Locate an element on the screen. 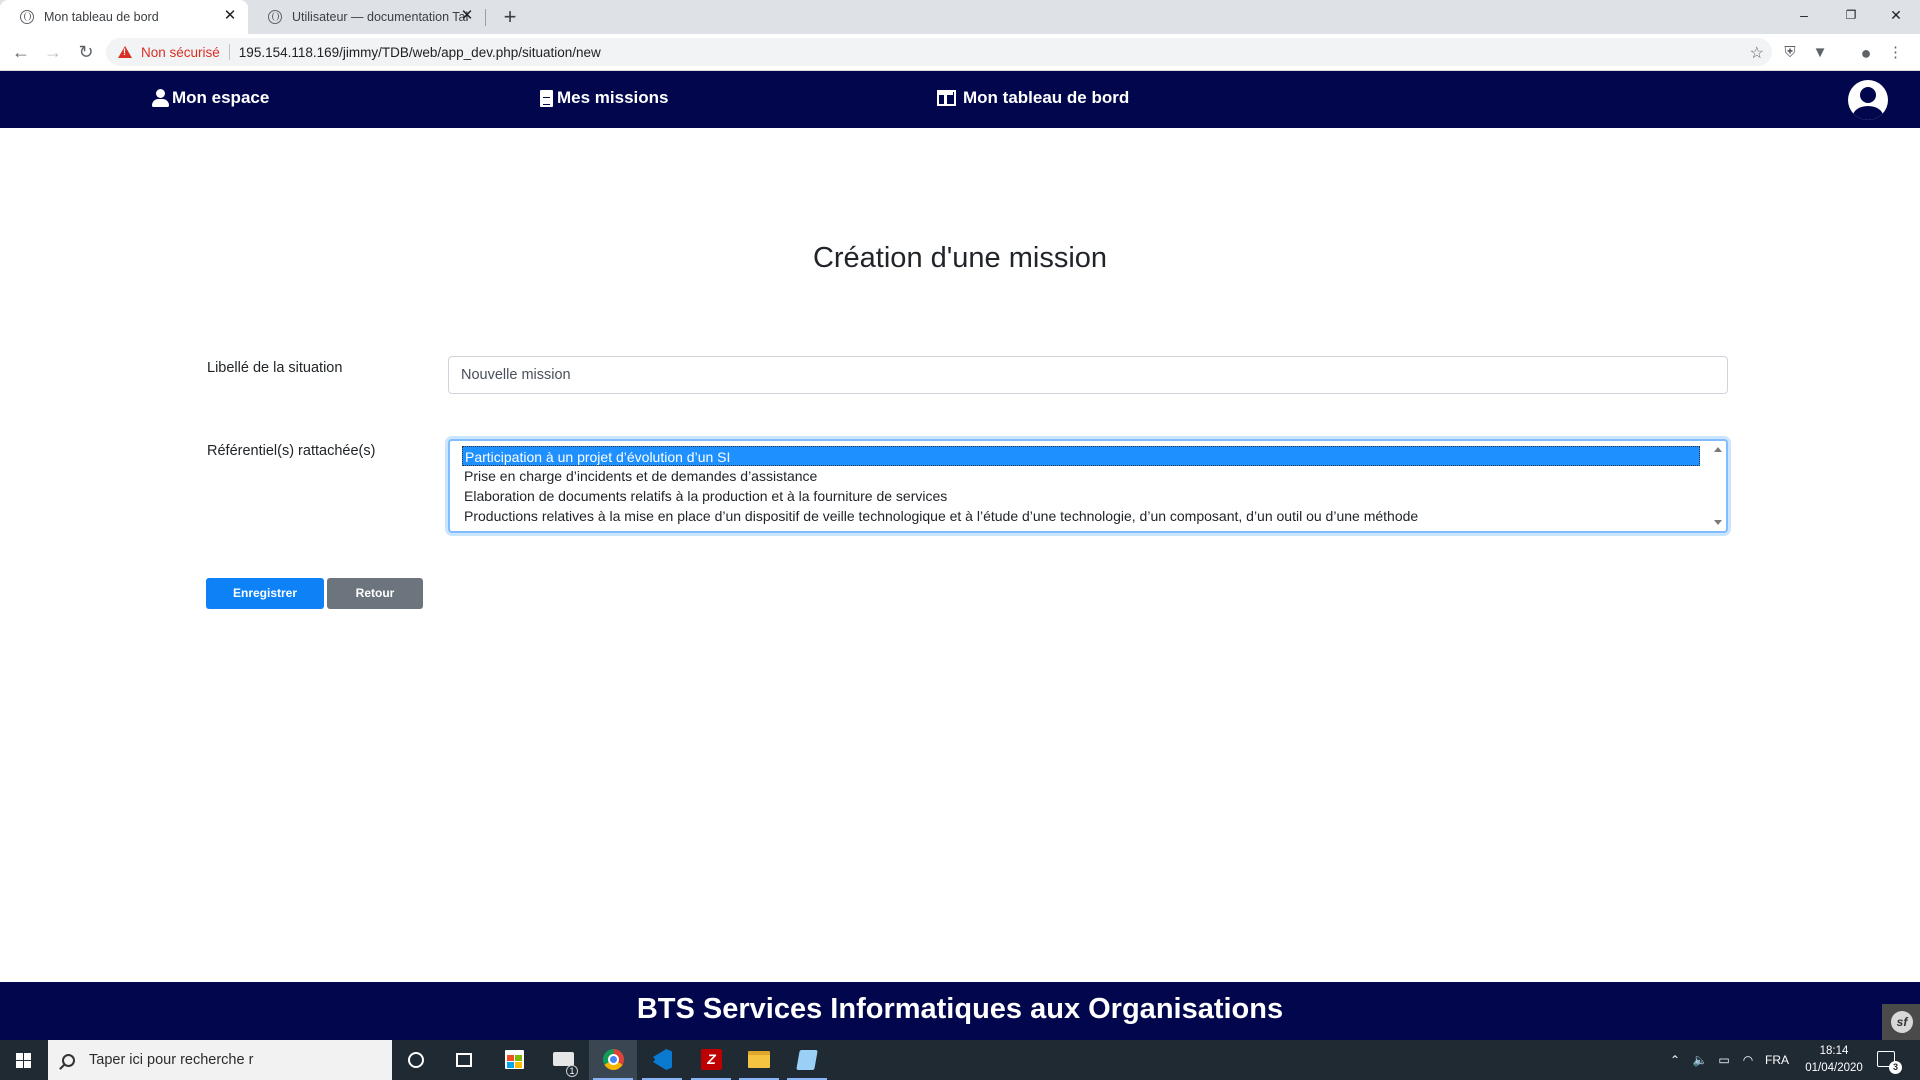  vscode-icon is located at coordinates (662, 1059).